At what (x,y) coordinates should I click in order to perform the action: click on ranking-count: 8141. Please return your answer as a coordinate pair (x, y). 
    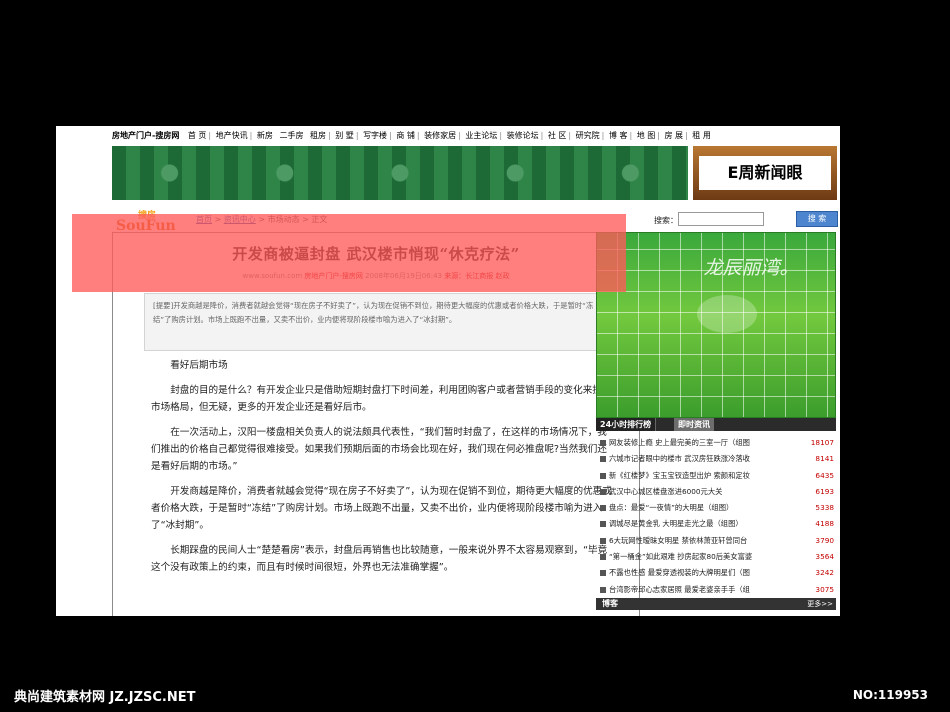
    Looking at the image, I should click on (824, 459).